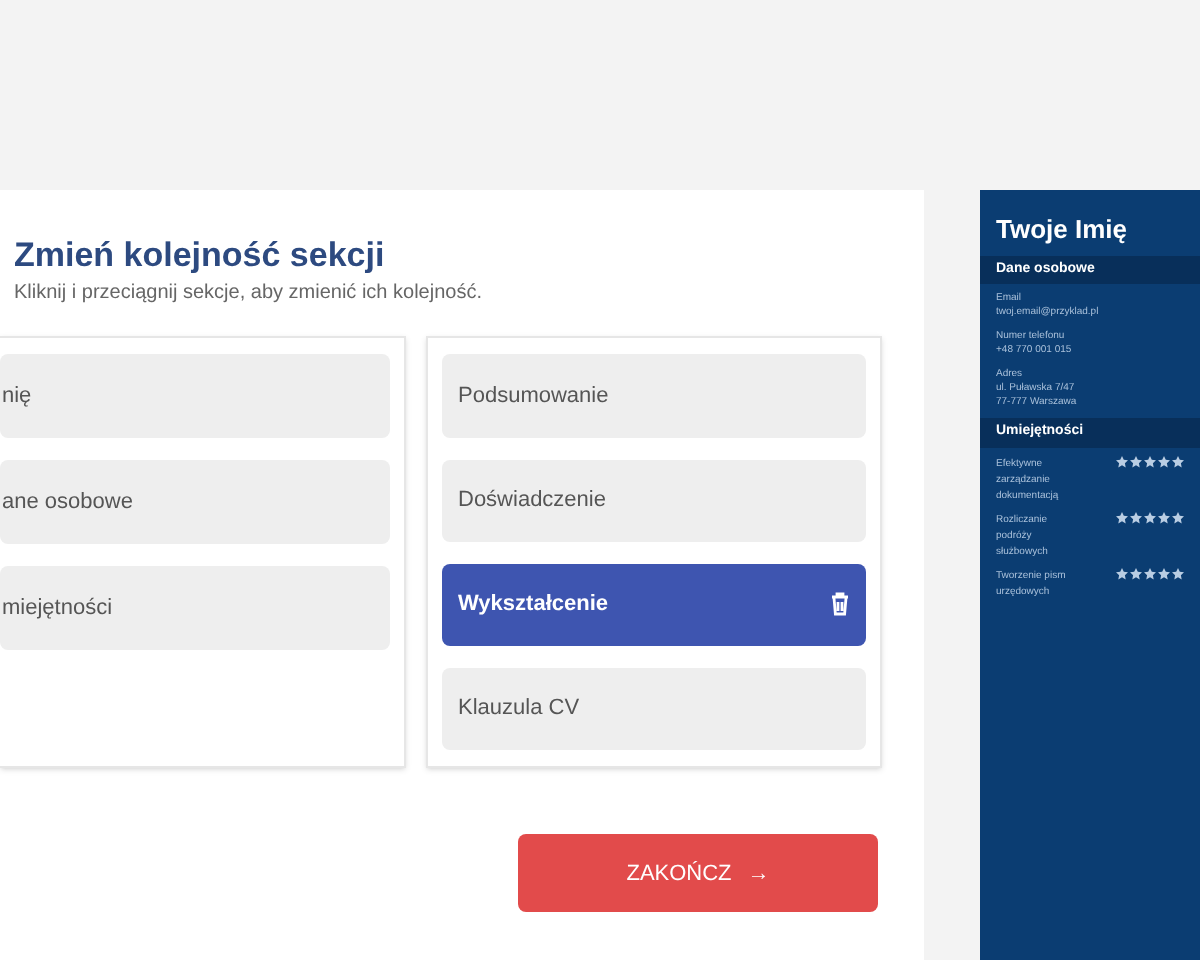  I want to click on finish-button: ZAKOŃCZ →, so click(698, 873).